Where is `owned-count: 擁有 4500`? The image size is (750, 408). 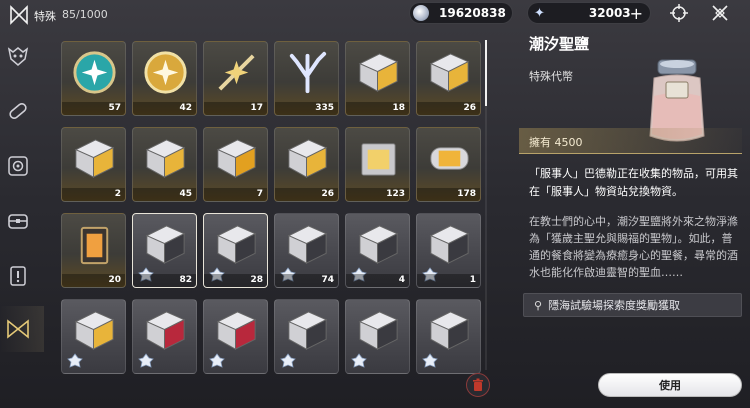
owned-count: 擁有 4500 is located at coordinates (556, 142).